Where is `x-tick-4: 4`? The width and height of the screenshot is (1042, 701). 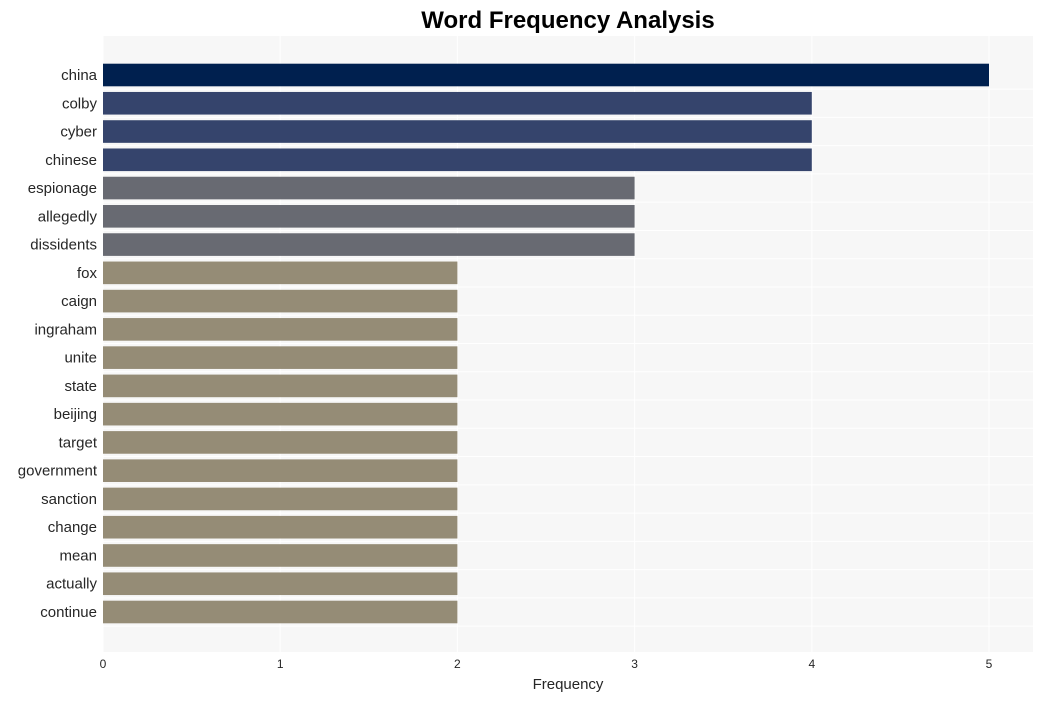
x-tick-4: 4 is located at coordinates (811, 664).